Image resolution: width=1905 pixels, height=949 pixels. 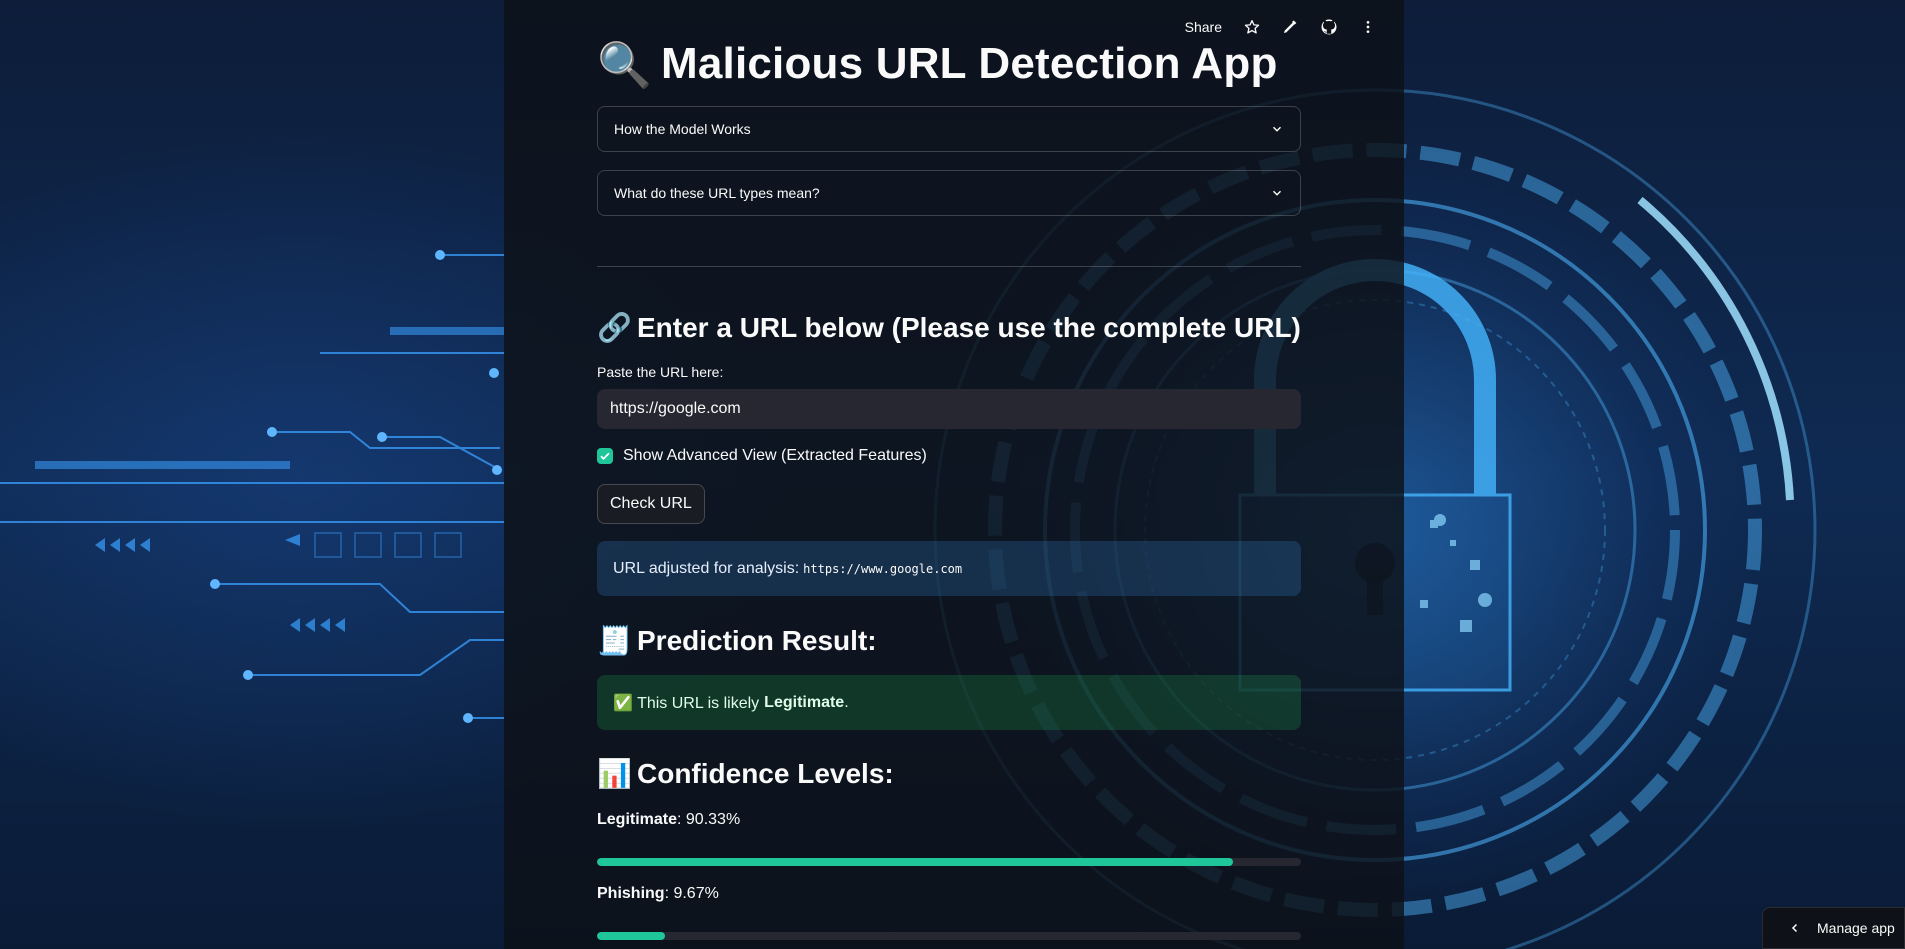 What do you see at coordinates (949, 774) in the screenshot?
I see `confidence-heading: 📊 Confidence Levels:` at bounding box center [949, 774].